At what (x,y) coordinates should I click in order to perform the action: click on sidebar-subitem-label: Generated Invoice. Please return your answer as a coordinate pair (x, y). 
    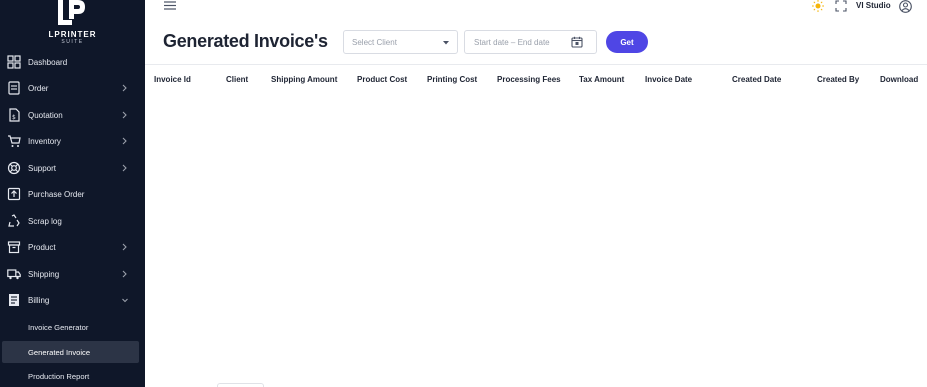
    Looking at the image, I should click on (59, 352).